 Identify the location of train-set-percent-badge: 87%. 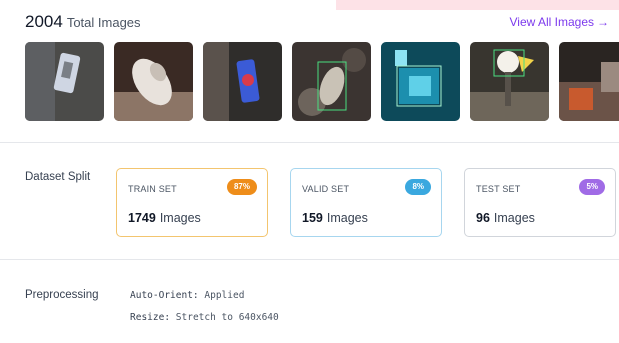
(241, 187).